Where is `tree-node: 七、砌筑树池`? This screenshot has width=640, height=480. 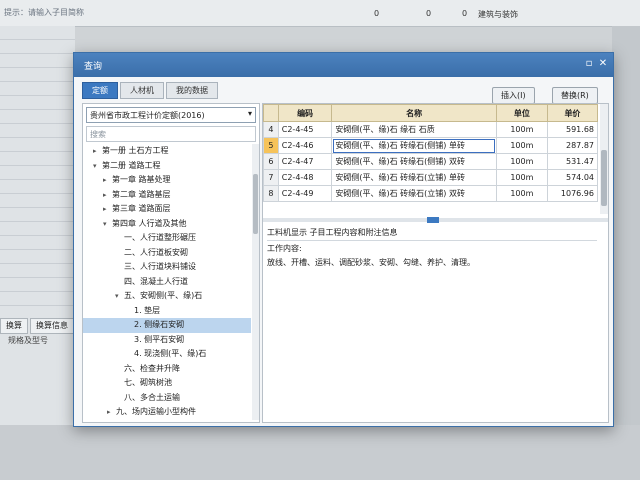
tree-node: 七、砌筑树池 is located at coordinates (167, 383).